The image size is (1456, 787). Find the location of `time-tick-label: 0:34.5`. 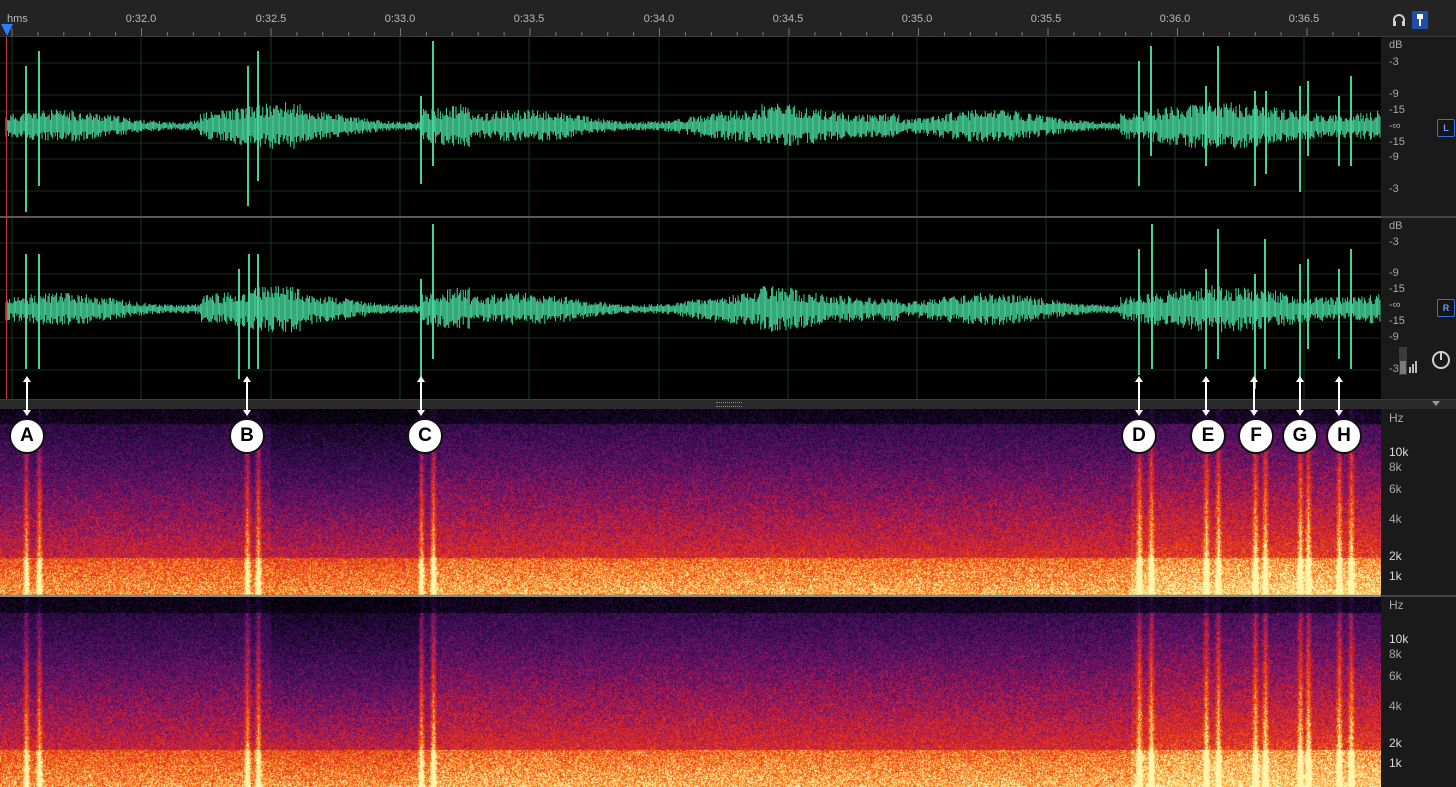

time-tick-label: 0:34.5 is located at coordinates (788, 19).